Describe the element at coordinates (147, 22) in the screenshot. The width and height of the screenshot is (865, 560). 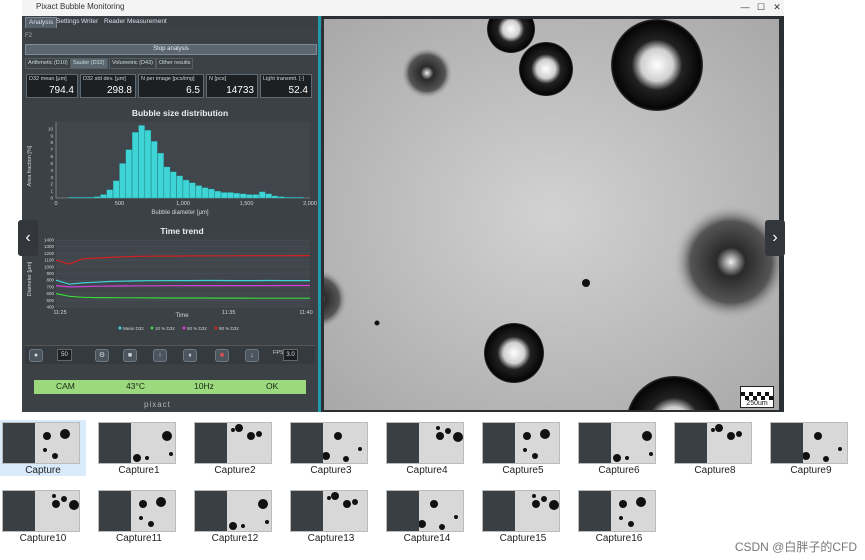
I see `tab-measurement: Measurement` at that location.